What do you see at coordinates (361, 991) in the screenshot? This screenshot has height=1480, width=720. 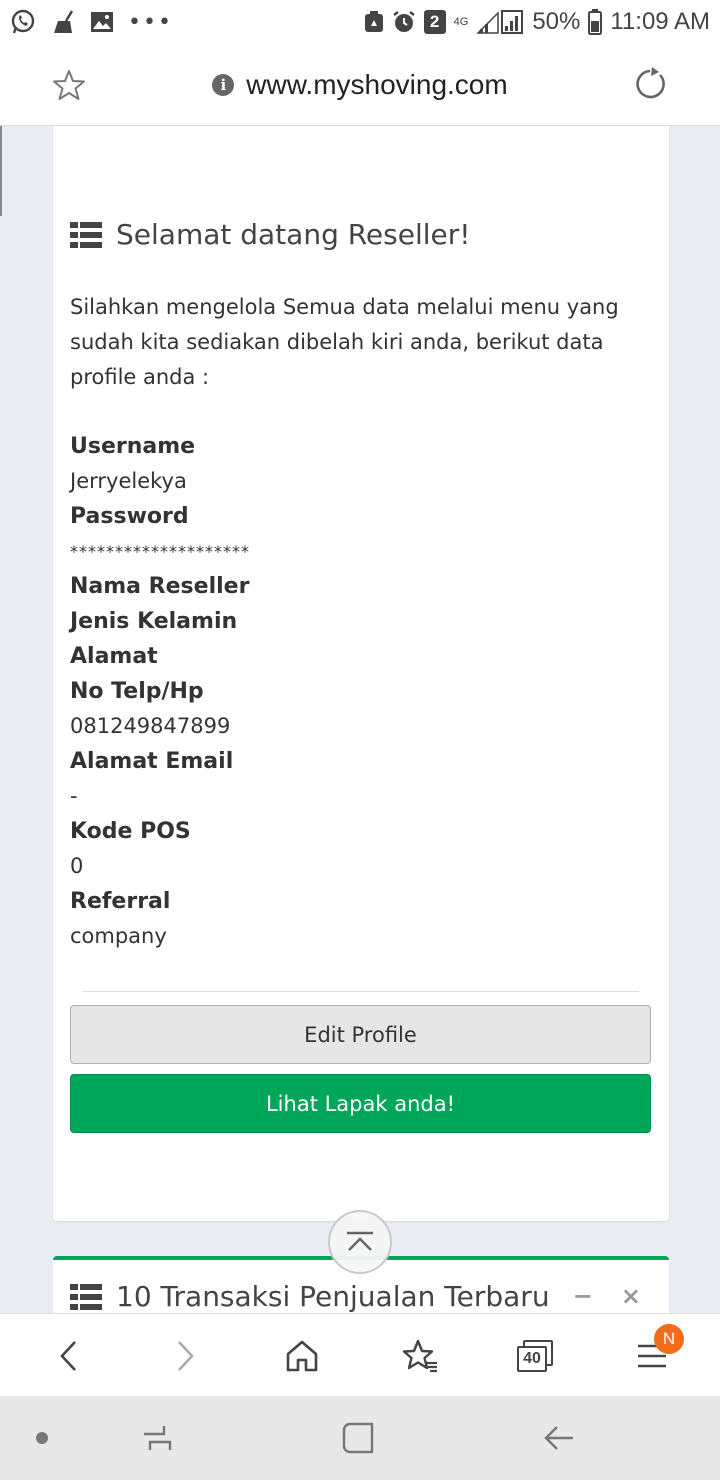 I see `divider` at bounding box center [361, 991].